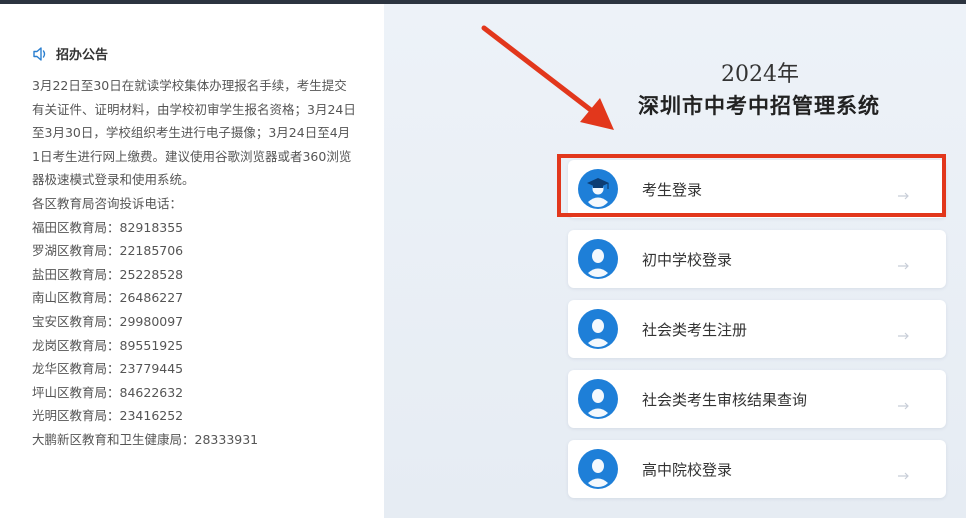  I want to click on hotline-phone: 82918355, so click(151, 227).